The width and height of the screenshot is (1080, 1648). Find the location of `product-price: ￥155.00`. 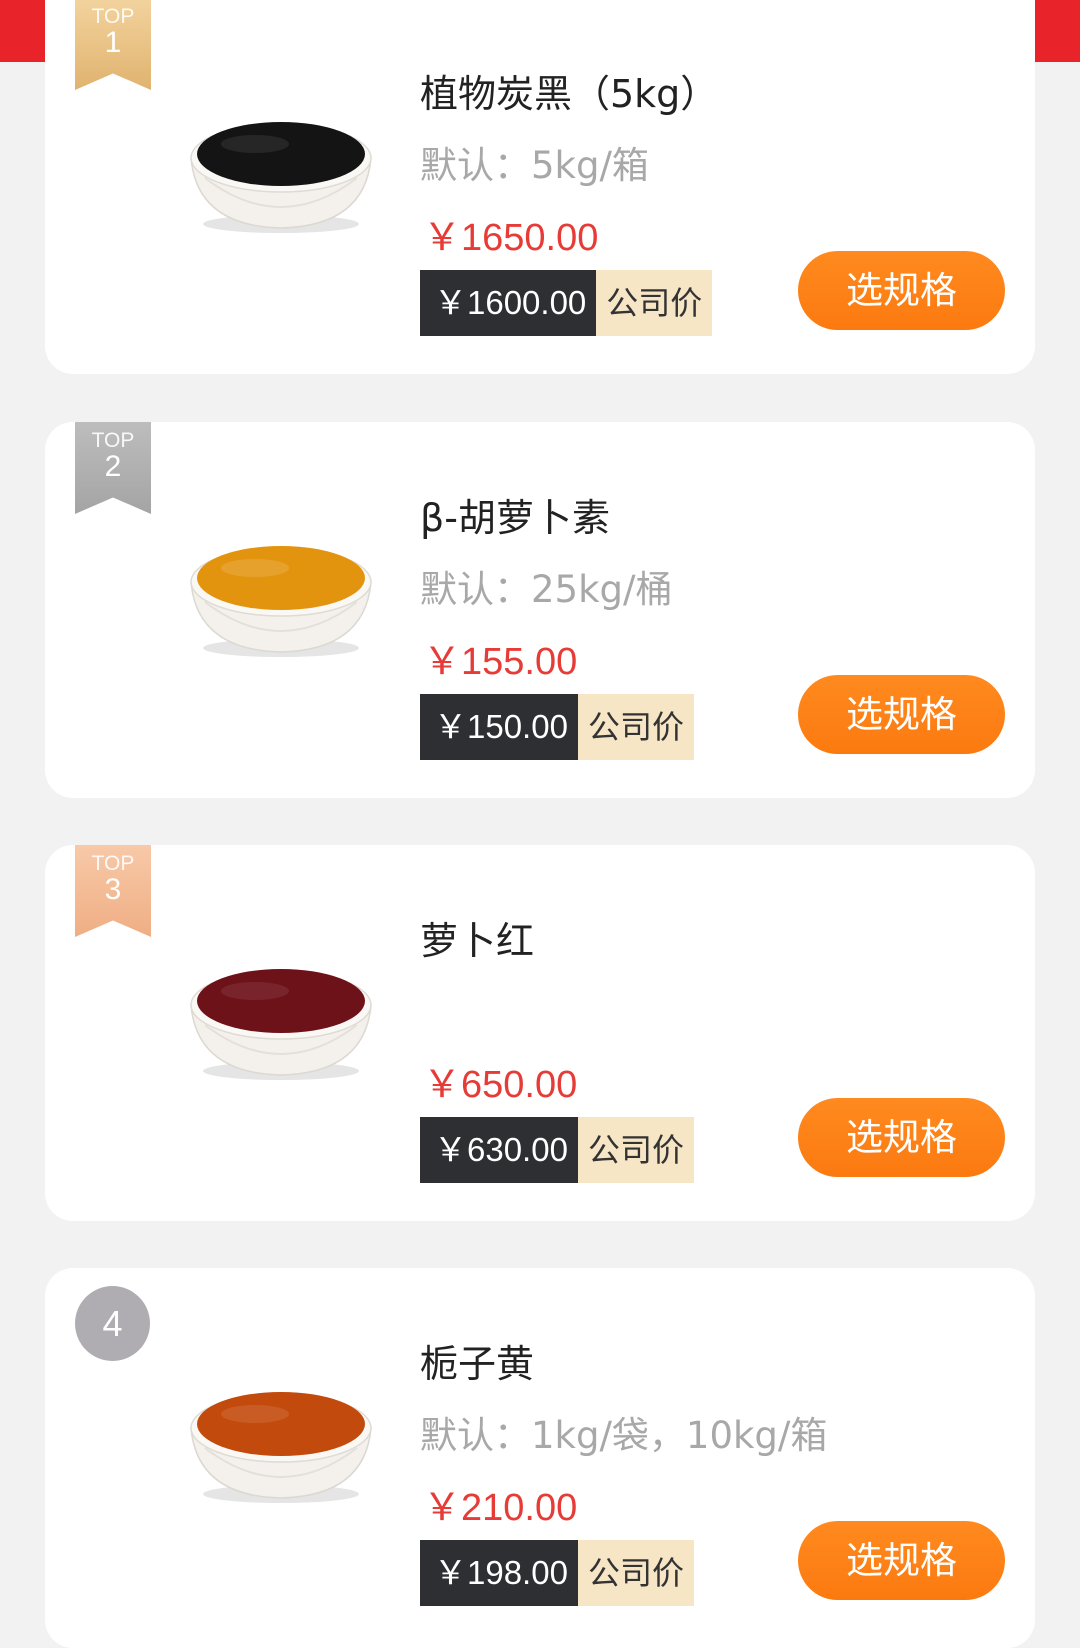

product-price: ￥155.00 is located at coordinates (500, 662).